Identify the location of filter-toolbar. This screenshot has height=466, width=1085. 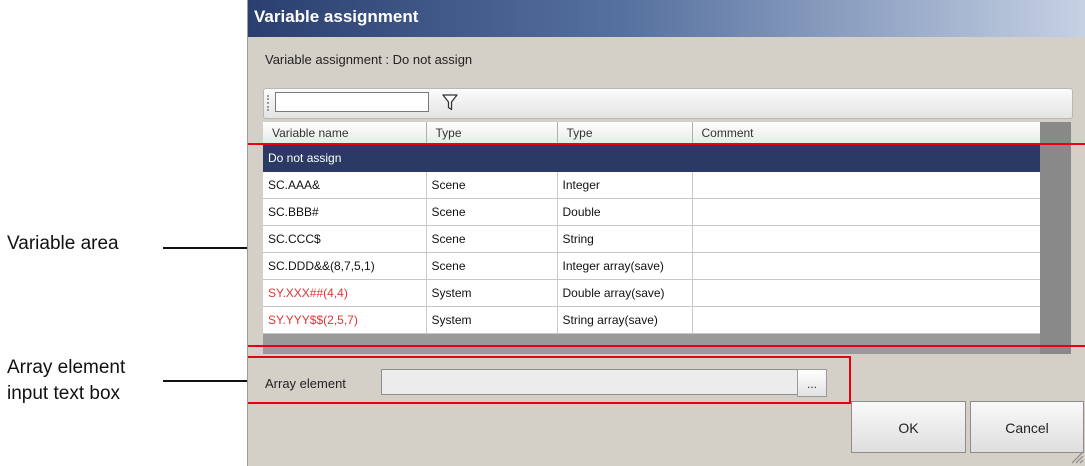
(668, 103).